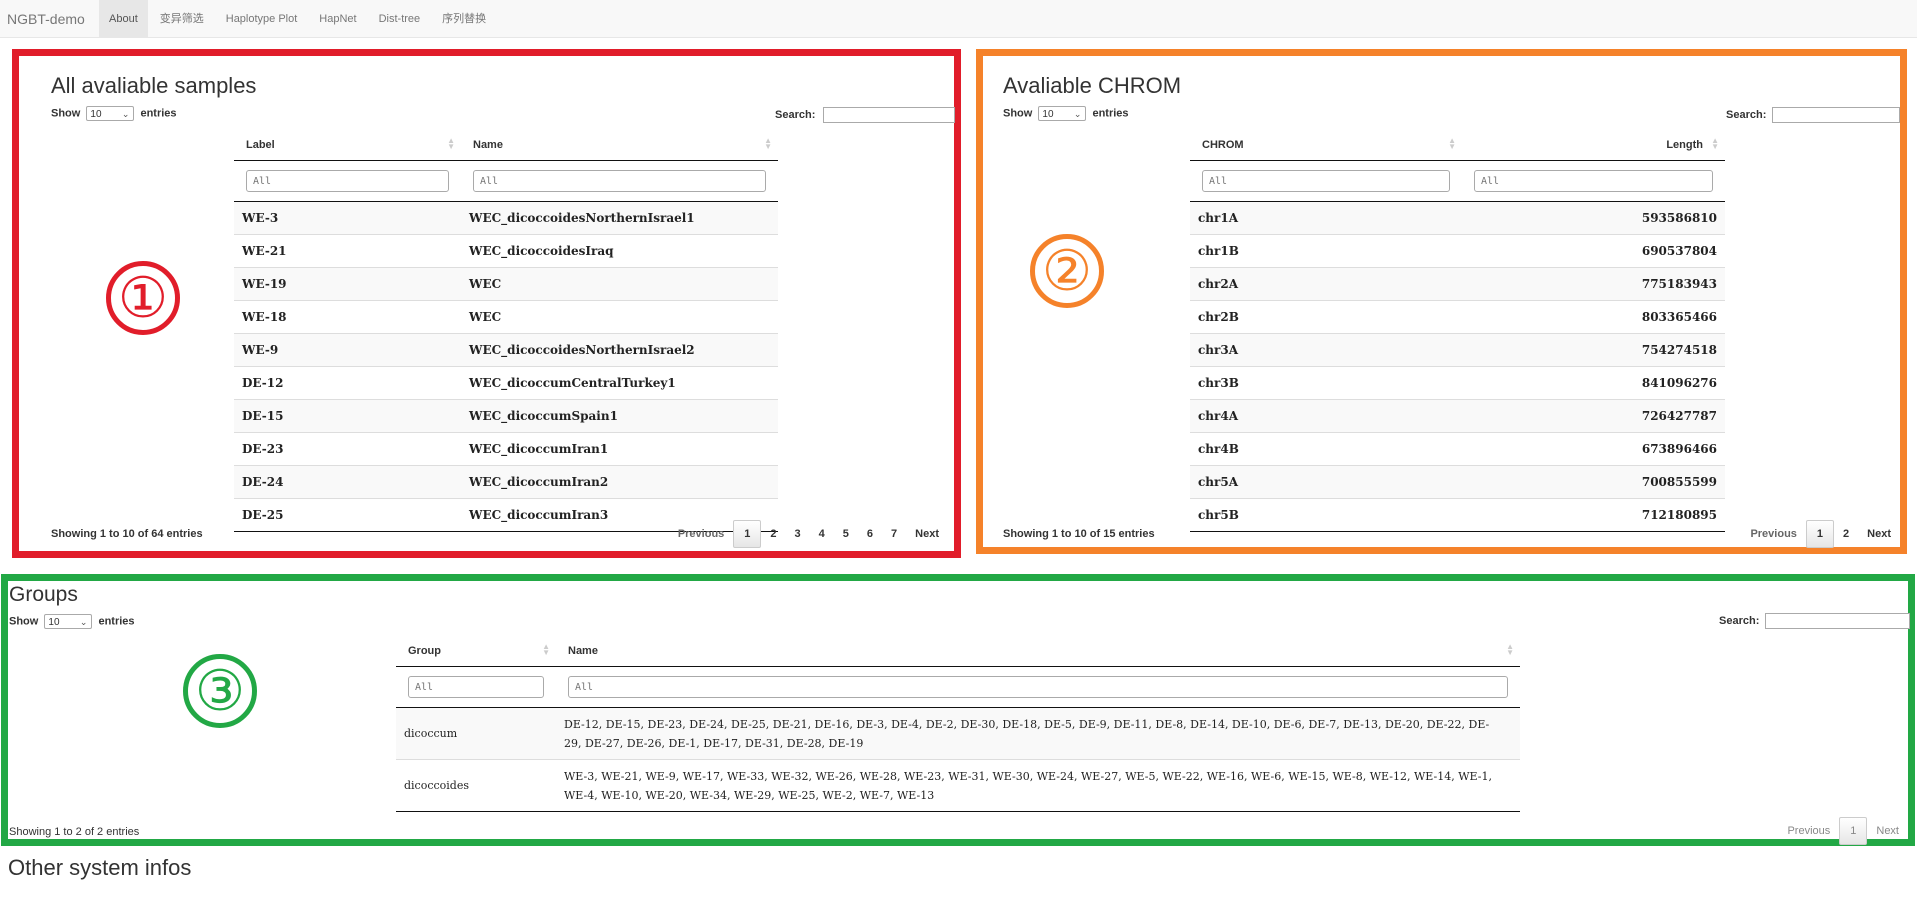  I want to click on column-header-label: Label ▲ ▼, so click(347, 145).